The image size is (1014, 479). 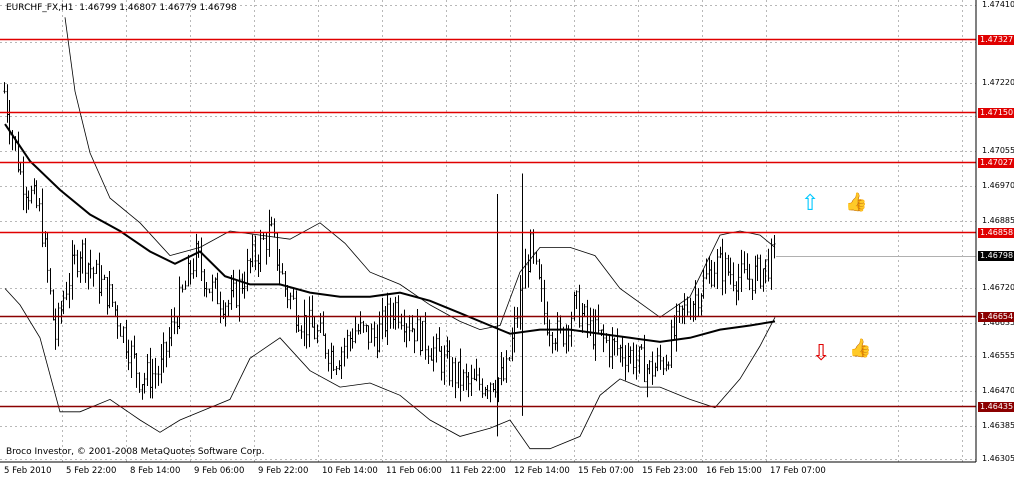 What do you see at coordinates (219, 471) in the screenshot?
I see `time-axis-label: 9 Feb 06:00` at bounding box center [219, 471].